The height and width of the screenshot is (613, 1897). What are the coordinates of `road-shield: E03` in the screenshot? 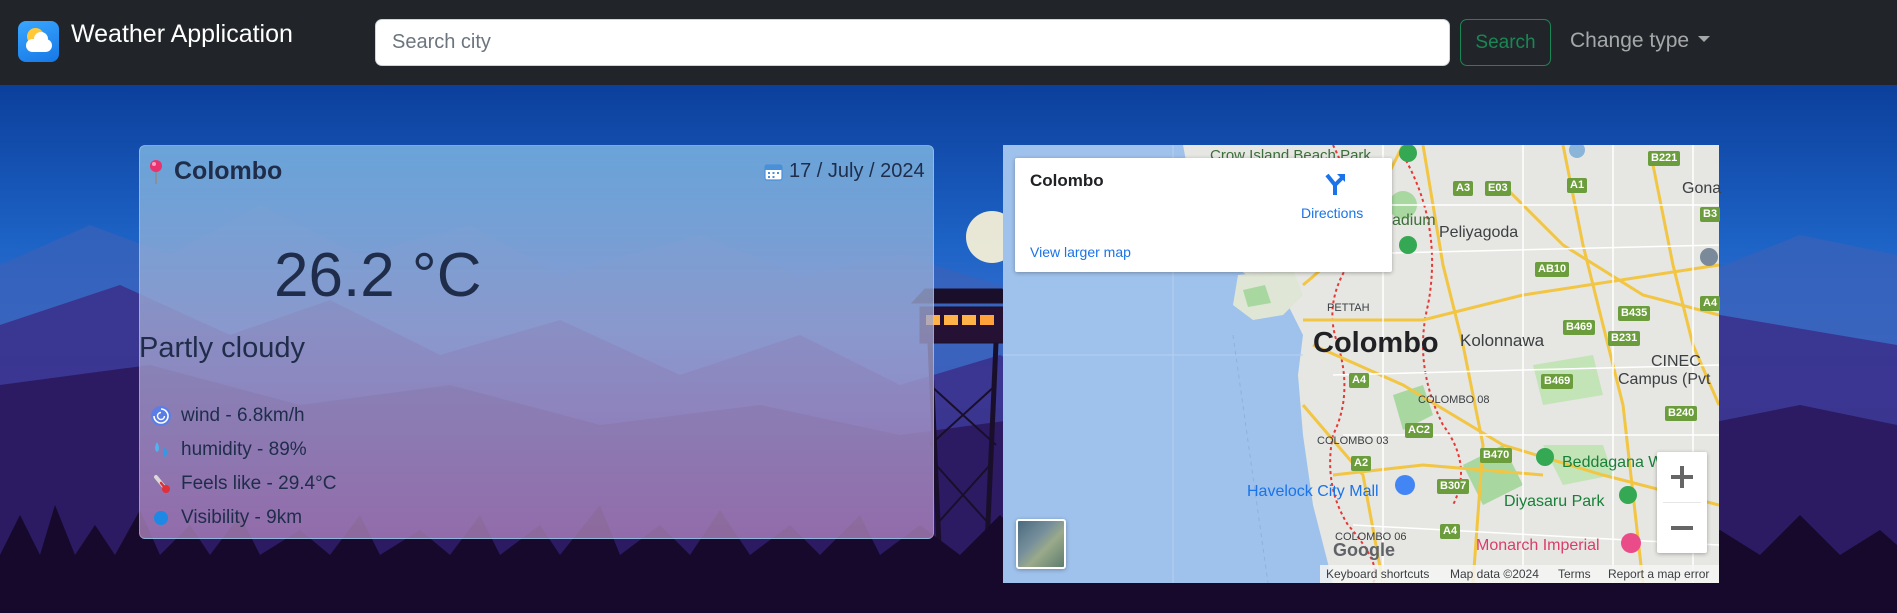 It's located at (1498, 188).